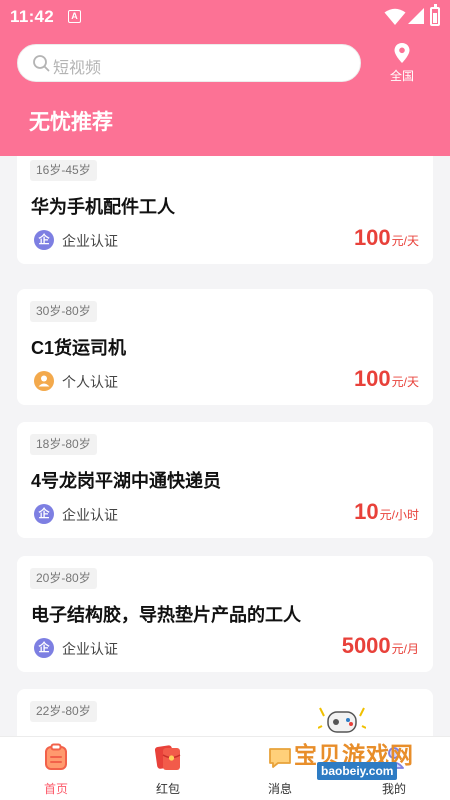 This screenshot has height=800, width=450. I want to click on age-range-badge: 22岁-80岁, so click(63, 711).